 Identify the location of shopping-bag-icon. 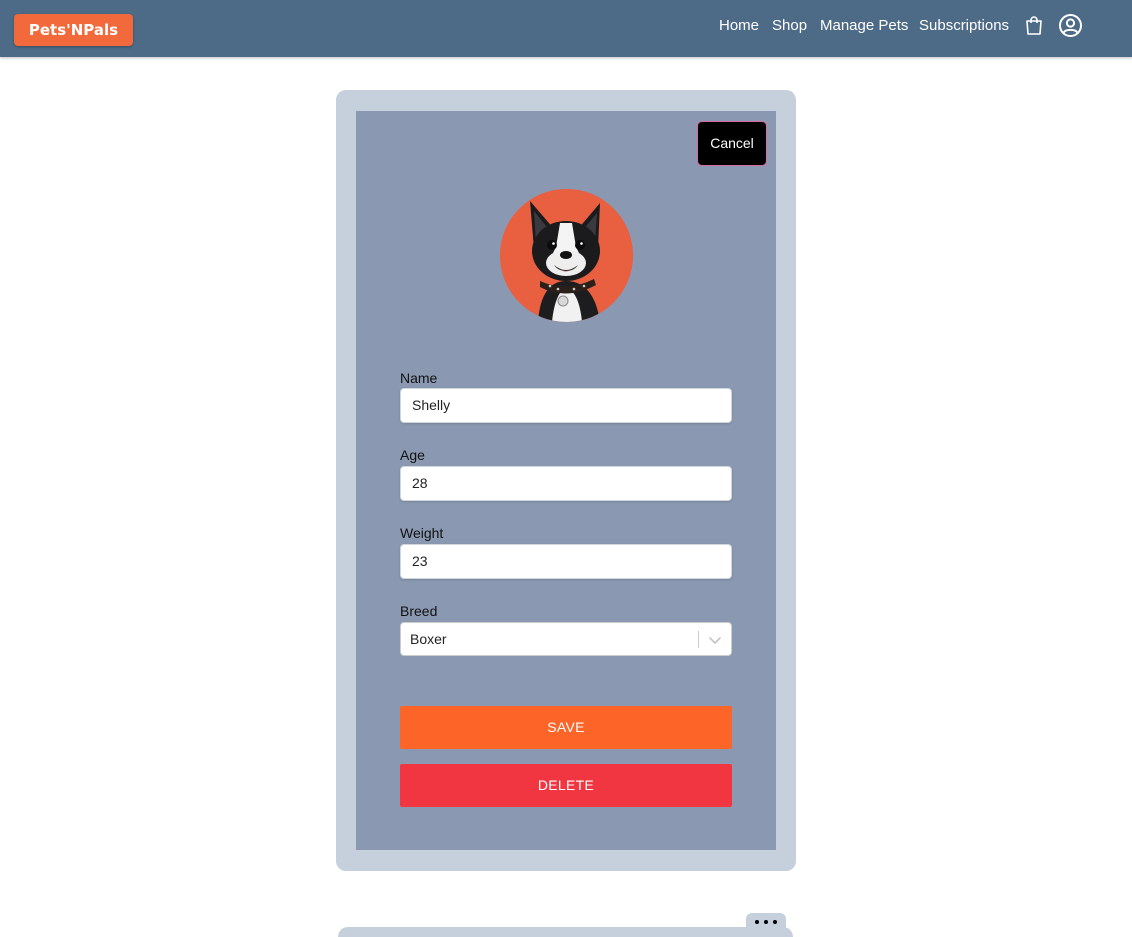
(1034, 28).